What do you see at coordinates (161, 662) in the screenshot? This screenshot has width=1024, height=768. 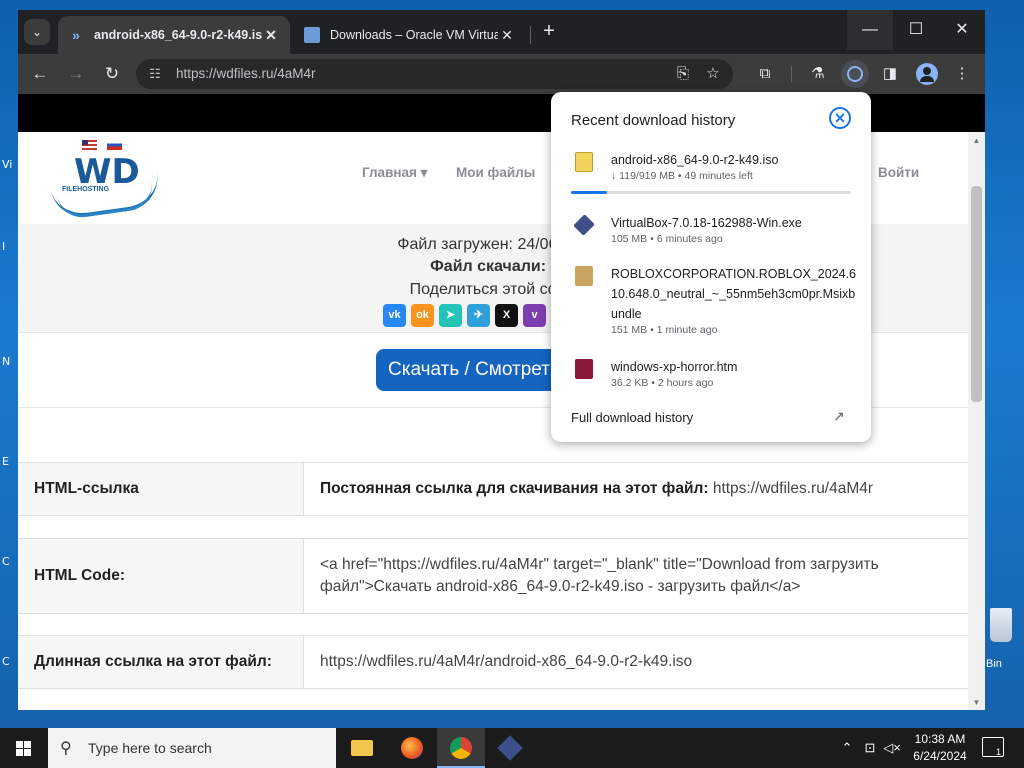 I see `row-label: Длинная ссылка на этот файл:` at bounding box center [161, 662].